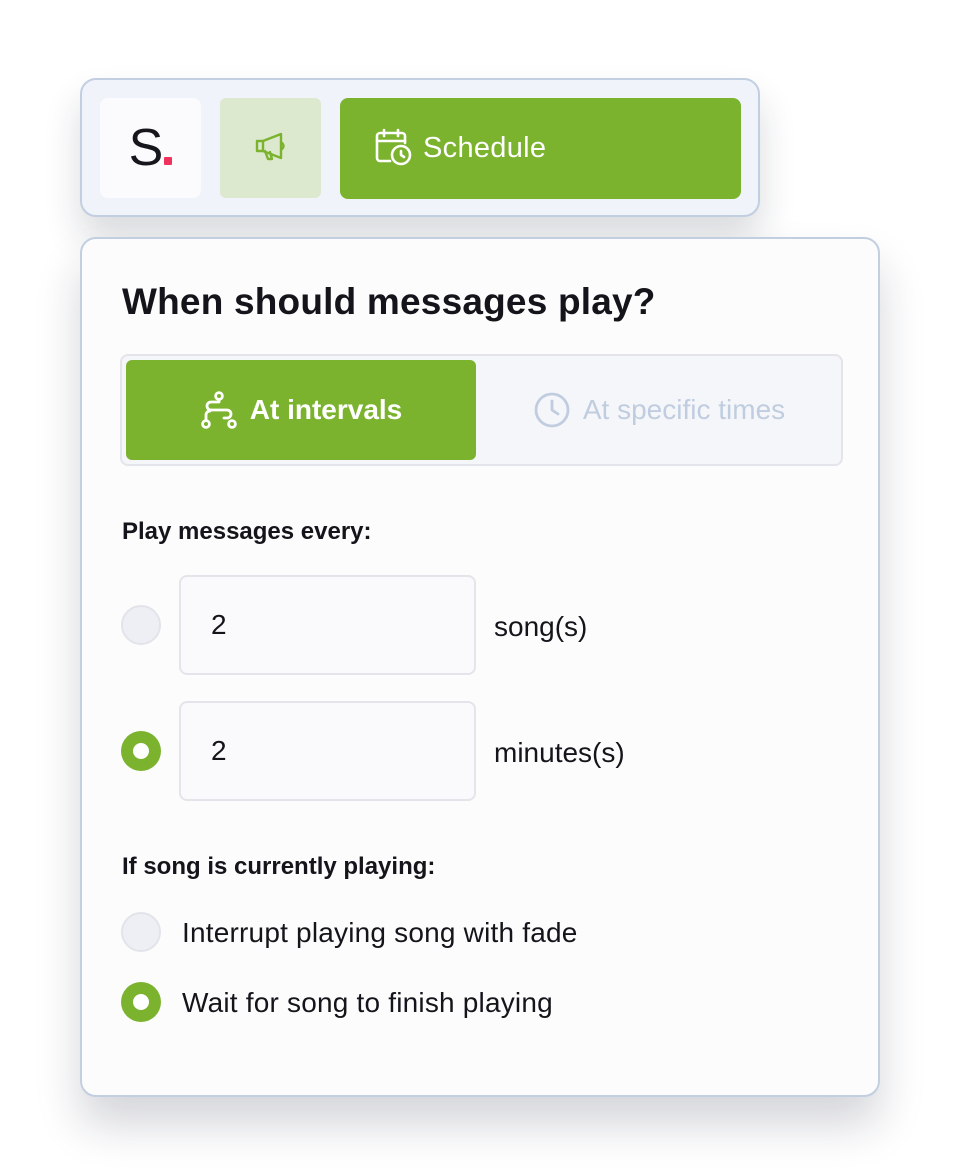 The width and height of the screenshot is (960, 1176). I want to click on radio-wait-for-finish, so click(141, 1002).